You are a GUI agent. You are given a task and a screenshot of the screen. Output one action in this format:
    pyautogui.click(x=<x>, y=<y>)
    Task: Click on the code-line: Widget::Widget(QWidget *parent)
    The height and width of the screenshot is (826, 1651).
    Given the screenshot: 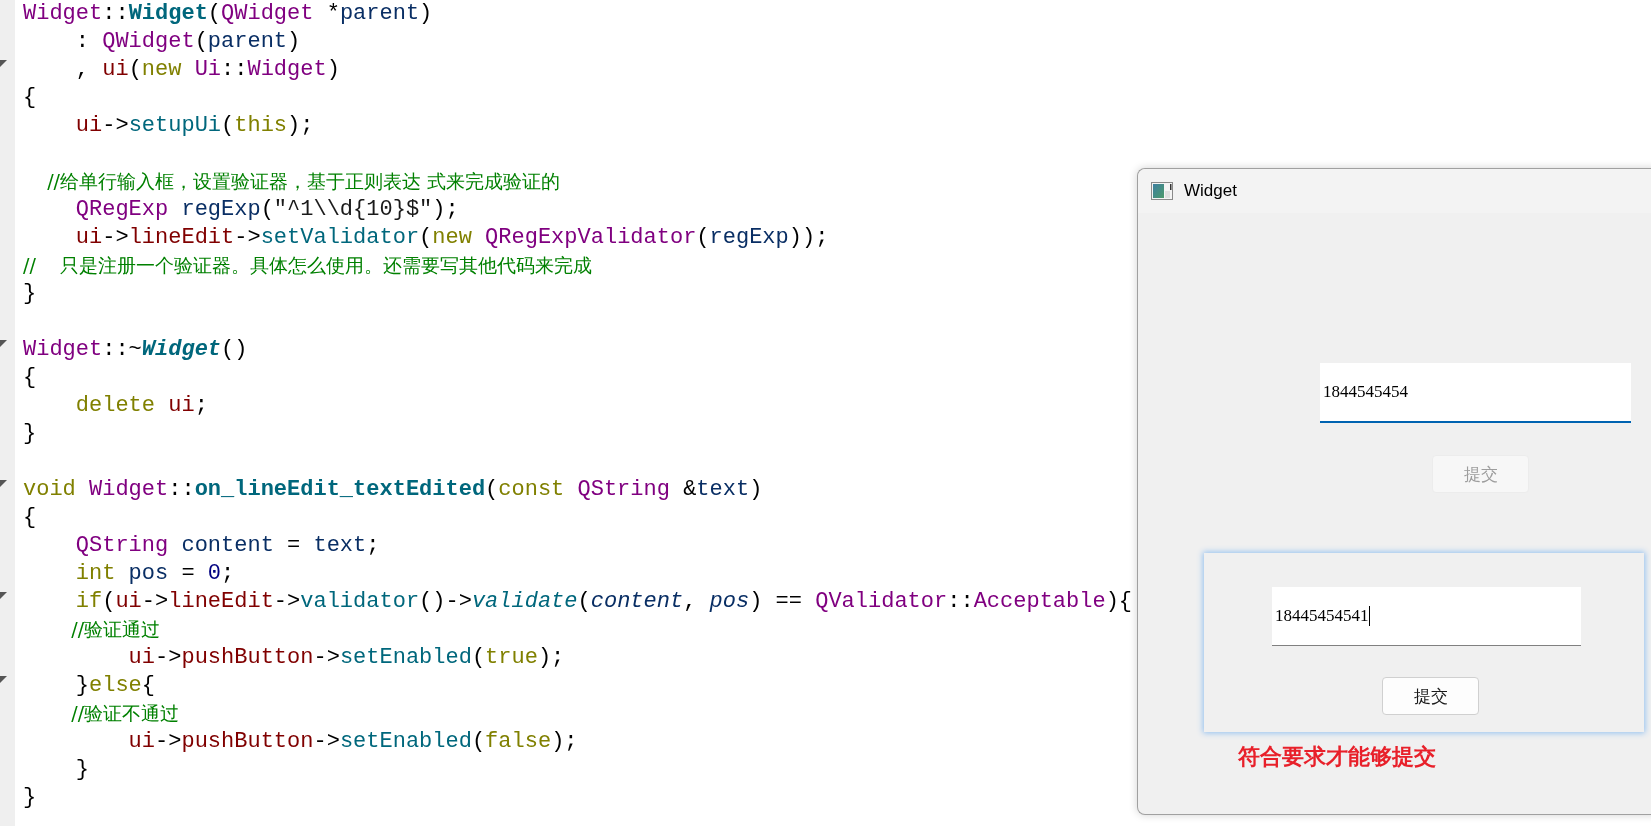 What is the action you would take?
    pyautogui.click(x=228, y=14)
    